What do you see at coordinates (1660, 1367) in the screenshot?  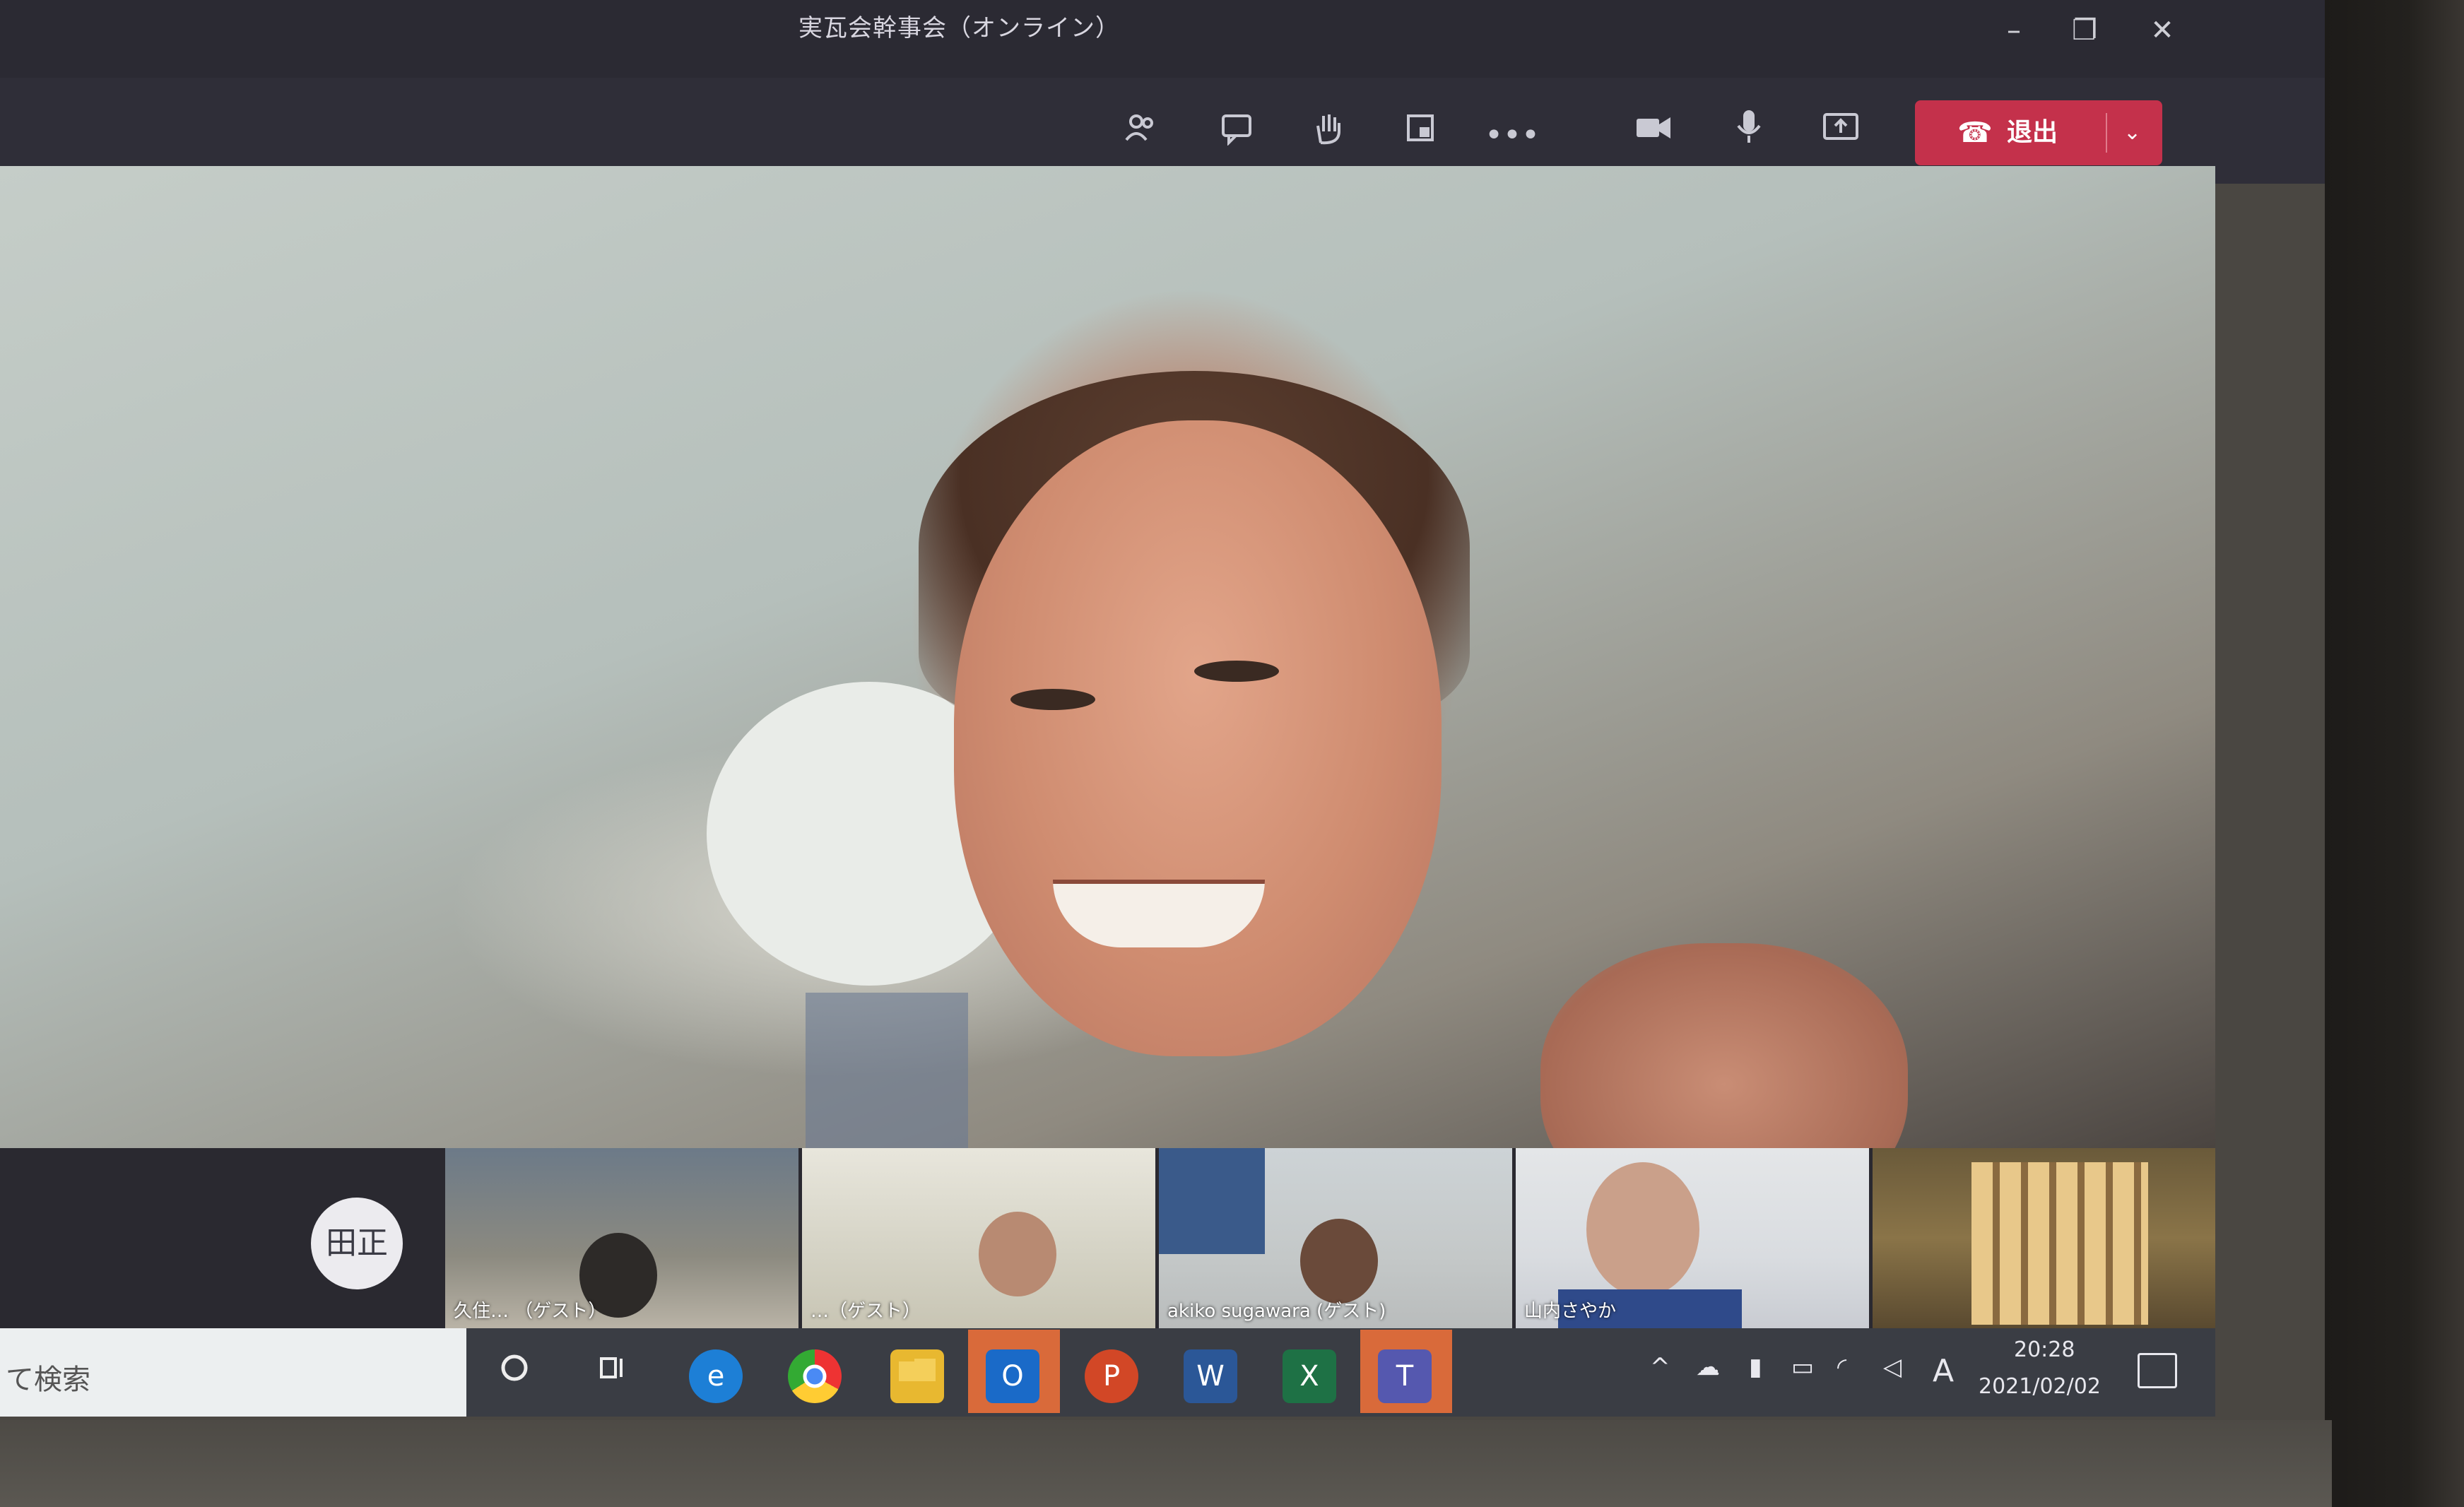 I see `chevron-up-icon: ^` at bounding box center [1660, 1367].